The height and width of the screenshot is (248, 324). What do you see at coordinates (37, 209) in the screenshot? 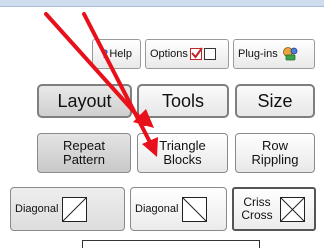
I see `diagonal-up-label: Diagonal` at bounding box center [37, 209].